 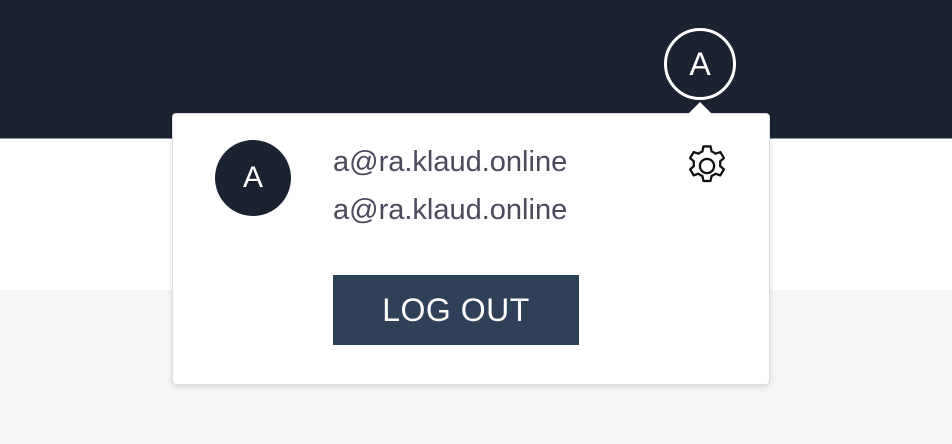 I want to click on account-email: a@ra.klaud.online, so click(x=450, y=210).